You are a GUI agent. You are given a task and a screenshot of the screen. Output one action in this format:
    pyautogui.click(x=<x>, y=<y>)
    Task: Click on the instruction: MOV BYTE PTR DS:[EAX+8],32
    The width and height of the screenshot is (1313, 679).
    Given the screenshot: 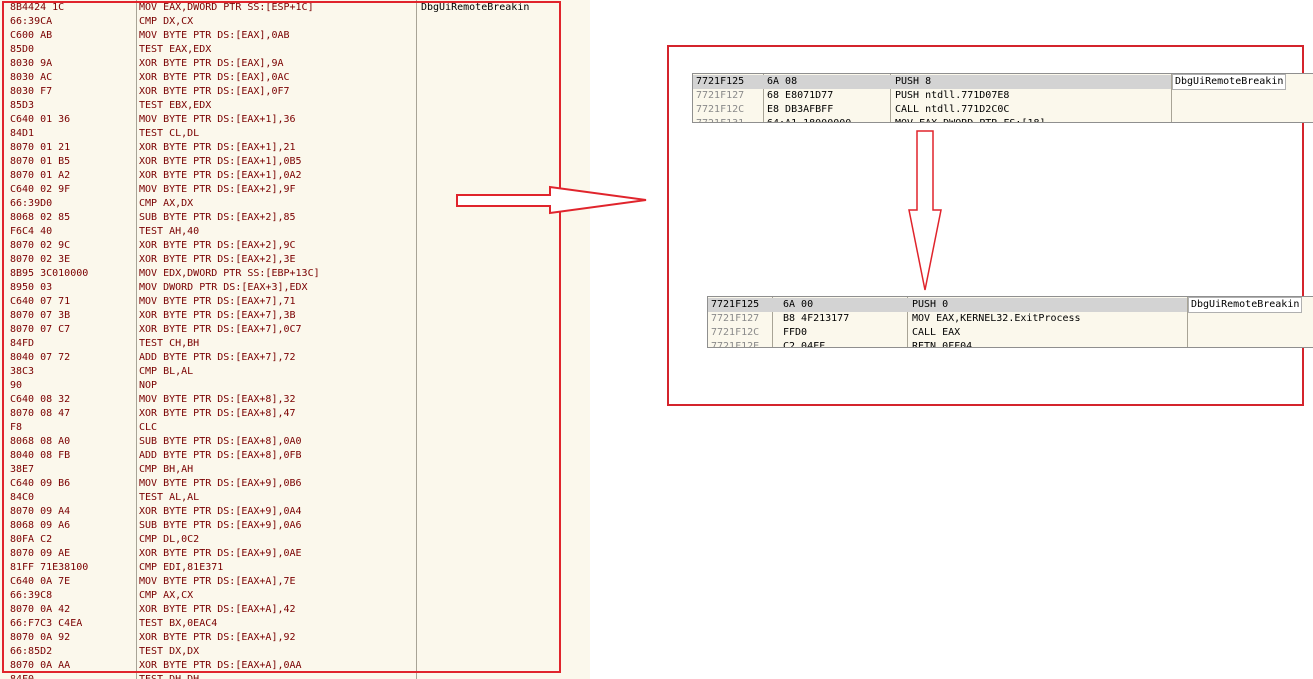 What is the action you would take?
    pyautogui.click(x=217, y=399)
    